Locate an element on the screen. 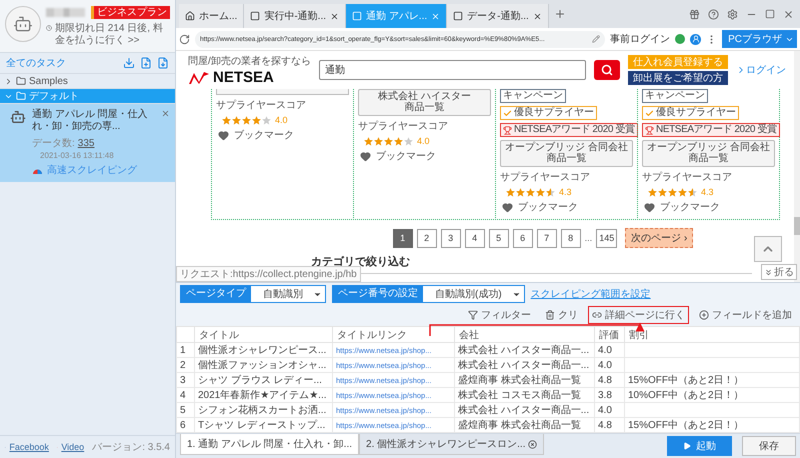 The image size is (800, 458). maximize-icon is located at coordinates (770, 13).